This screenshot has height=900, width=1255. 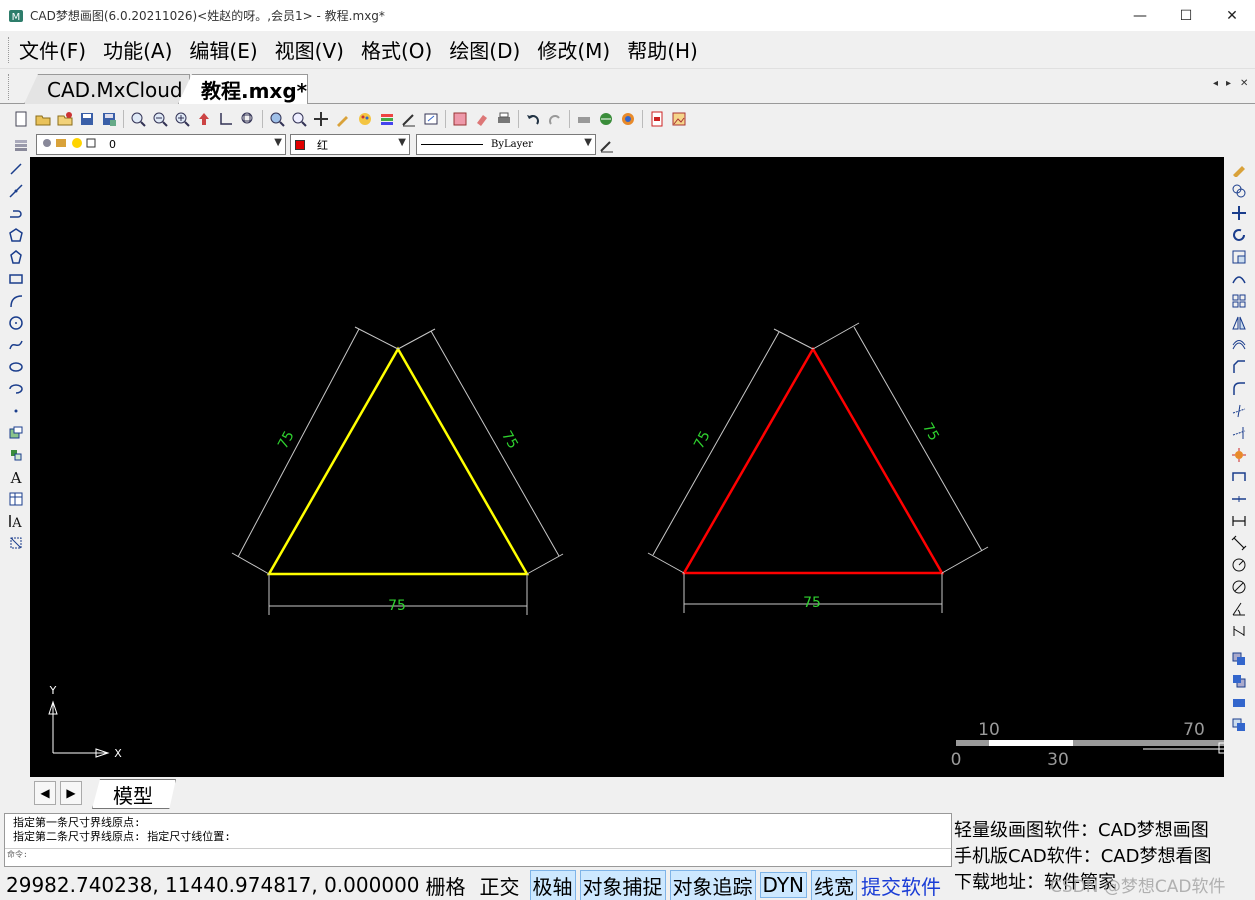 I want to click on maximize-button: ☐, so click(x=1186, y=15).